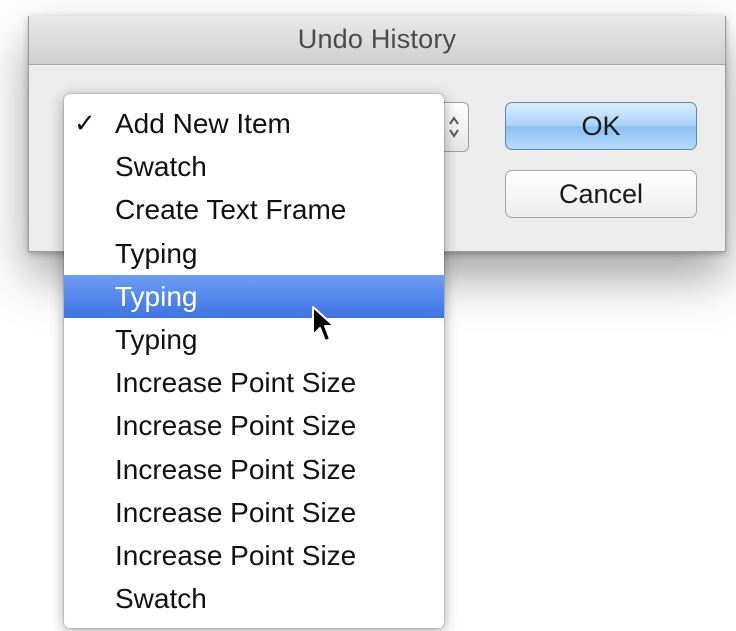  Describe the element at coordinates (203, 123) in the screenshot. I see `menu-item-label: Add New Item` at that location.